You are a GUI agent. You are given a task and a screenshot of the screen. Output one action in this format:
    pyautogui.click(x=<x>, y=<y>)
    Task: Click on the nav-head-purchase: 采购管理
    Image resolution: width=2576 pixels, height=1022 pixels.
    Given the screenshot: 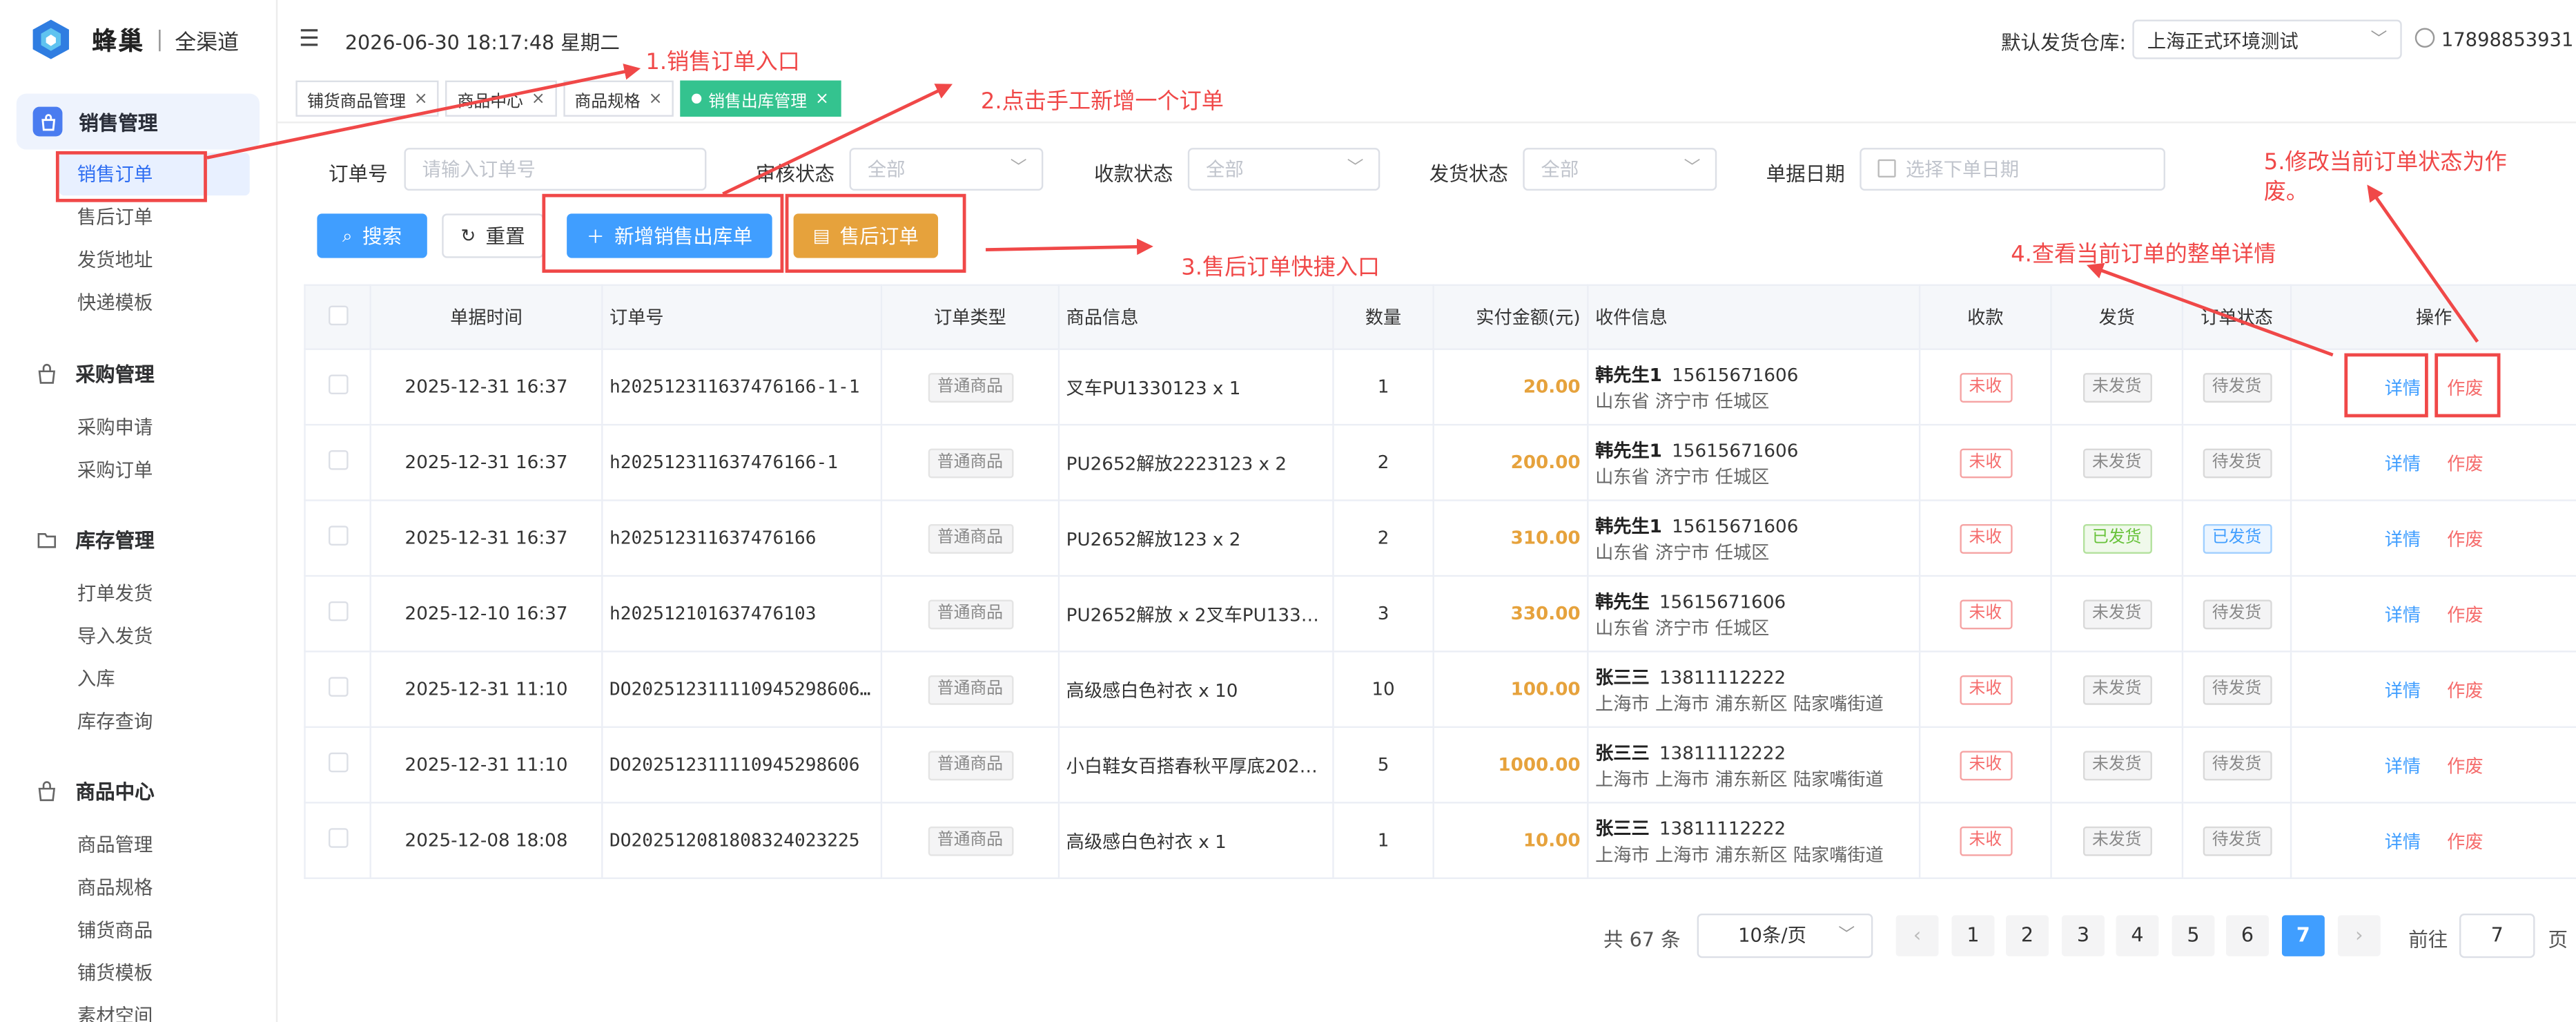 What is the action you would take?
    pyautogui.click(x=138, y=373)
    